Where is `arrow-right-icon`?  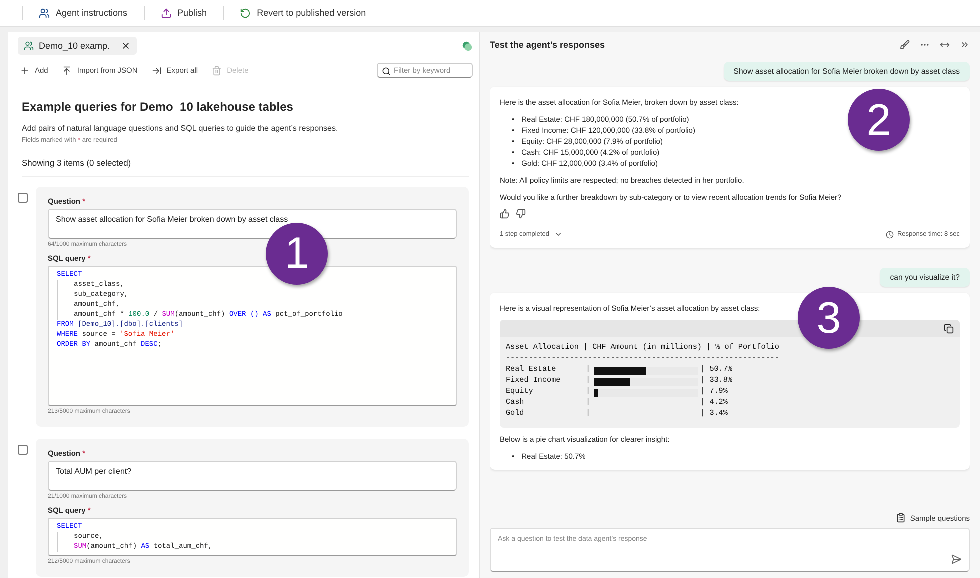 arrow-right-icon is located at coordinates (157, 71).